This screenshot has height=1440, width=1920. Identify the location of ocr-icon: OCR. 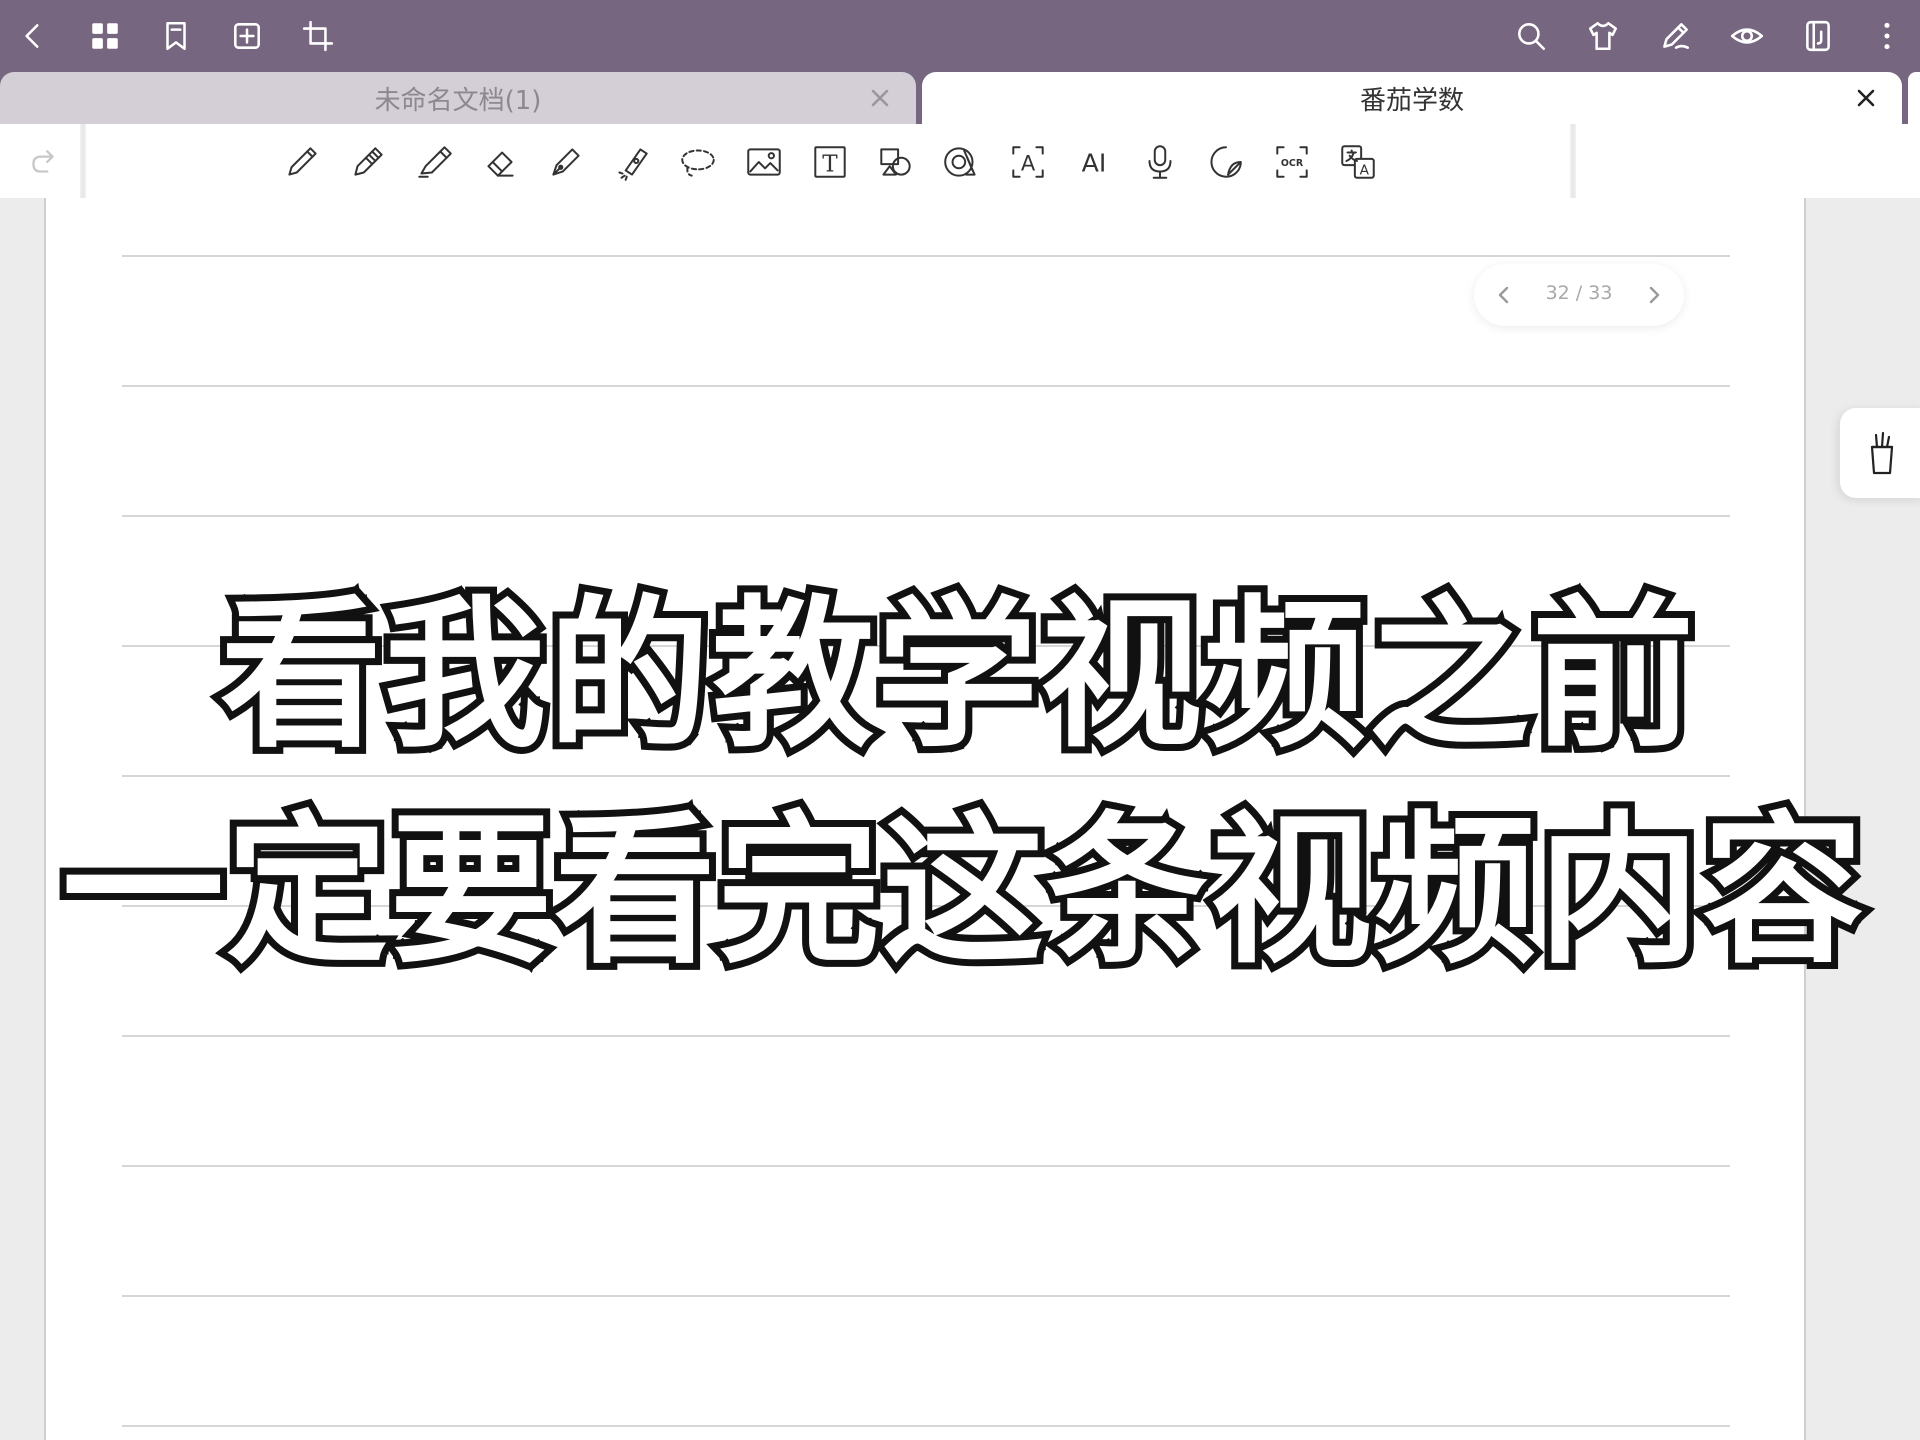
(1292, 162).